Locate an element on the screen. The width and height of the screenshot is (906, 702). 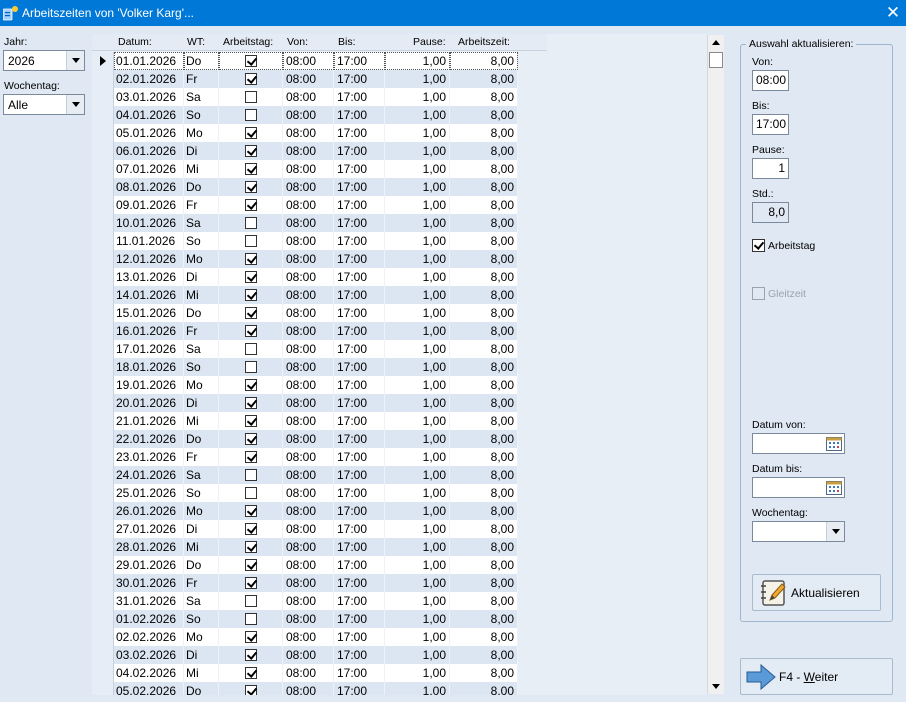
table-row: 02.02.2026 Mo 08:00 17:00 1,00 8,00 is located at coordinates (319, 637).